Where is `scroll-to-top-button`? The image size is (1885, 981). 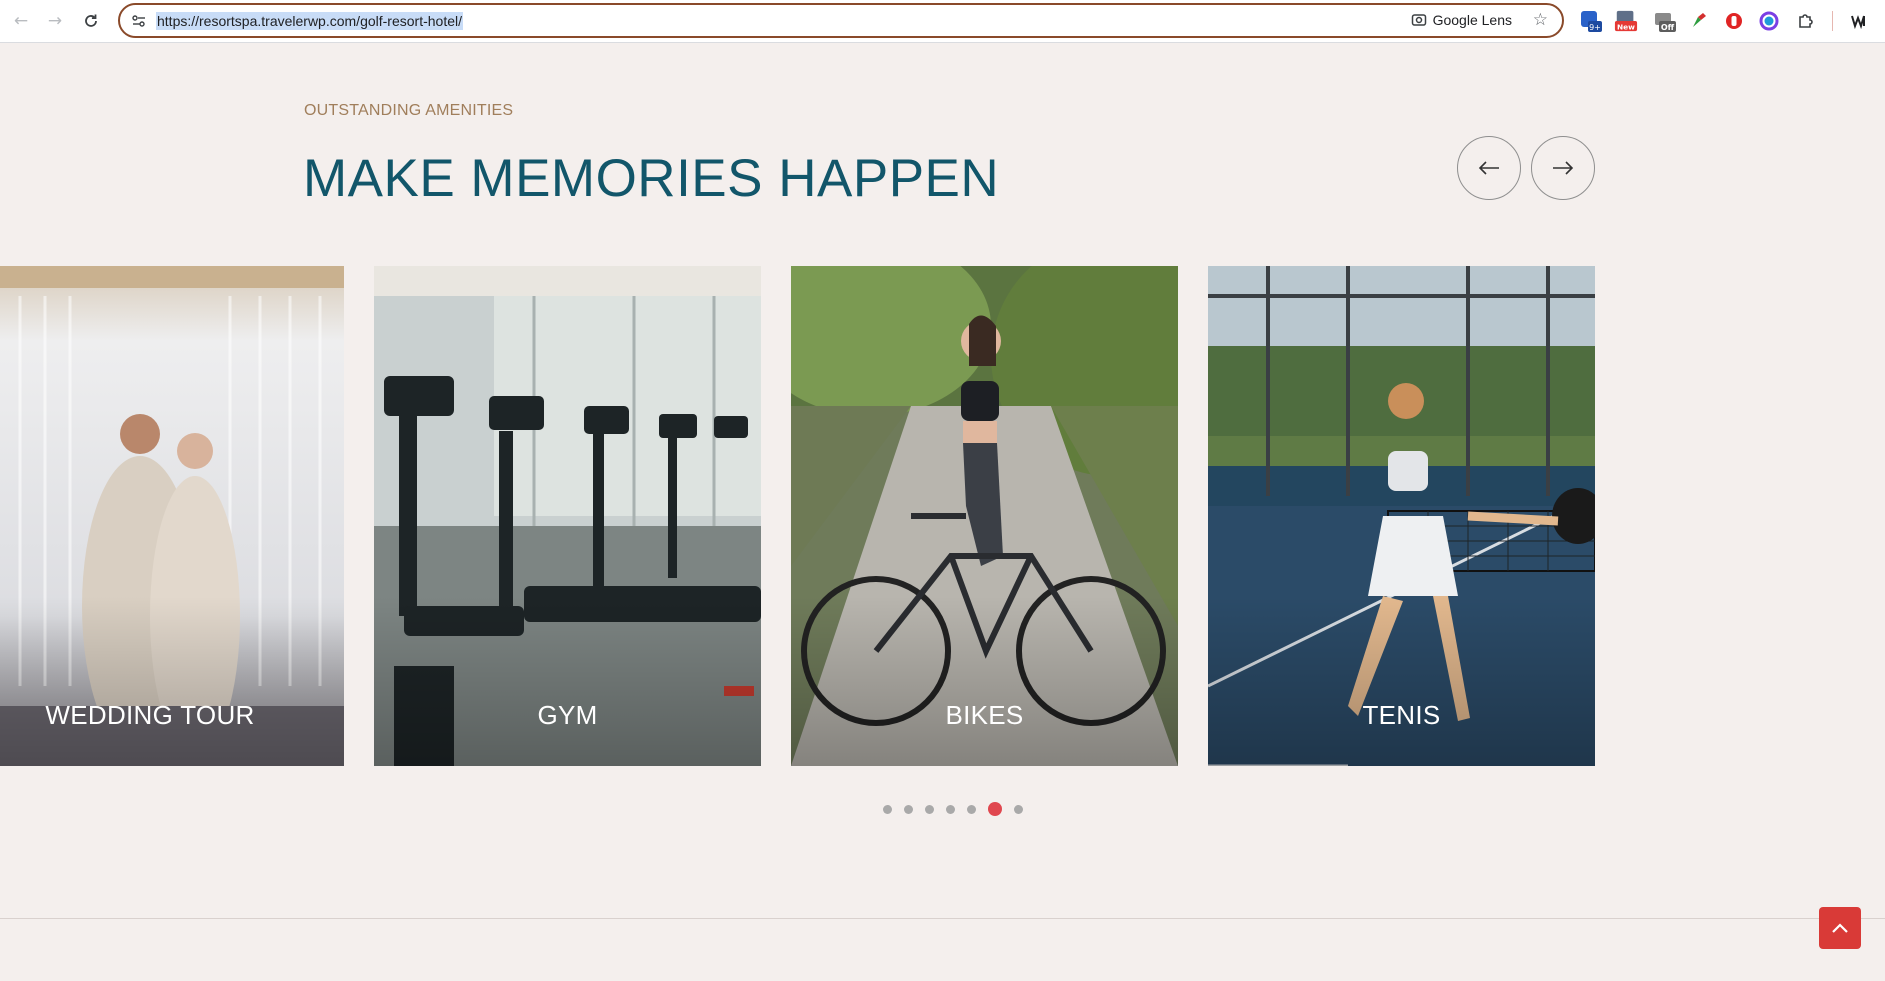 scroll-to-top-button is located at coordinates (1840, 928).